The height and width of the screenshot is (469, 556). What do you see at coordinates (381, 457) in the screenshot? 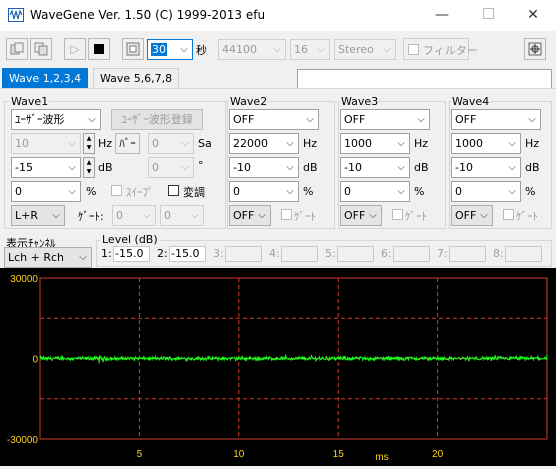
I see `x-axis-label: ms` at bounding box center [381, 457].